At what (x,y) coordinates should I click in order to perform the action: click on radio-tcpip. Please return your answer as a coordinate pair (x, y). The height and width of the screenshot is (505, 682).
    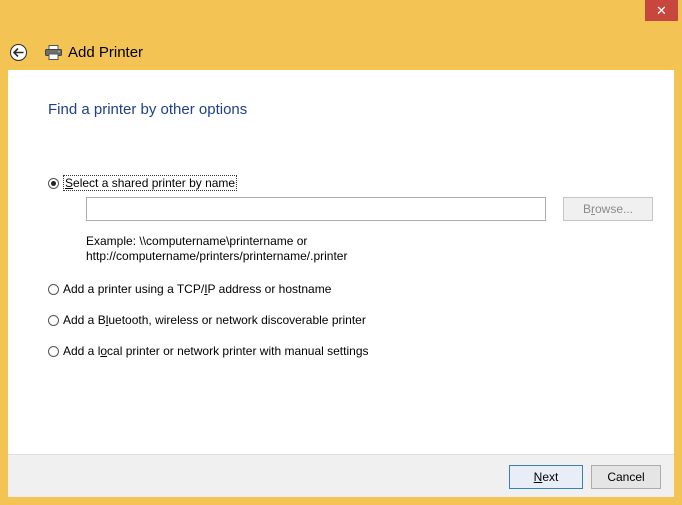
    Looking at the image, I should click on (53, 289).